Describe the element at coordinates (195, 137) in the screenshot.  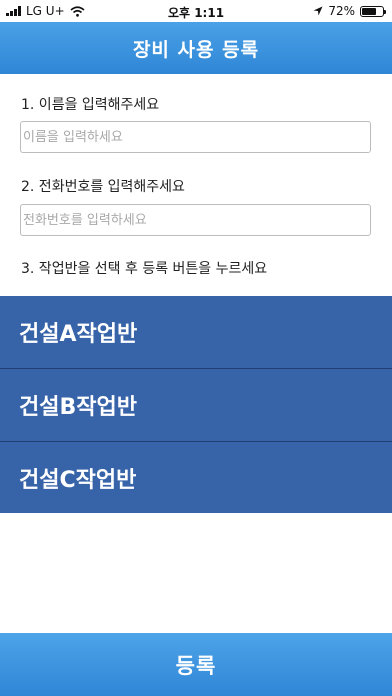
I see `name-input` at that location.